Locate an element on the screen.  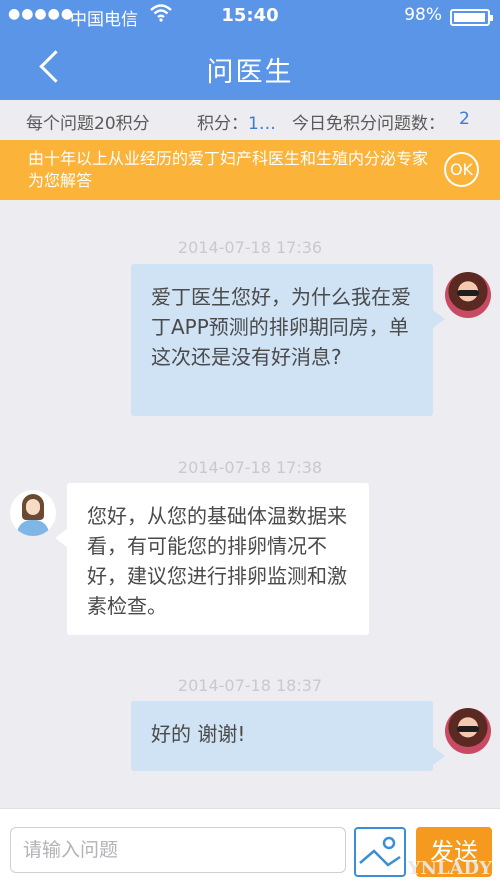
message-timestamp: 2014-07-18 17:36 is located at coordinates (250, 247).